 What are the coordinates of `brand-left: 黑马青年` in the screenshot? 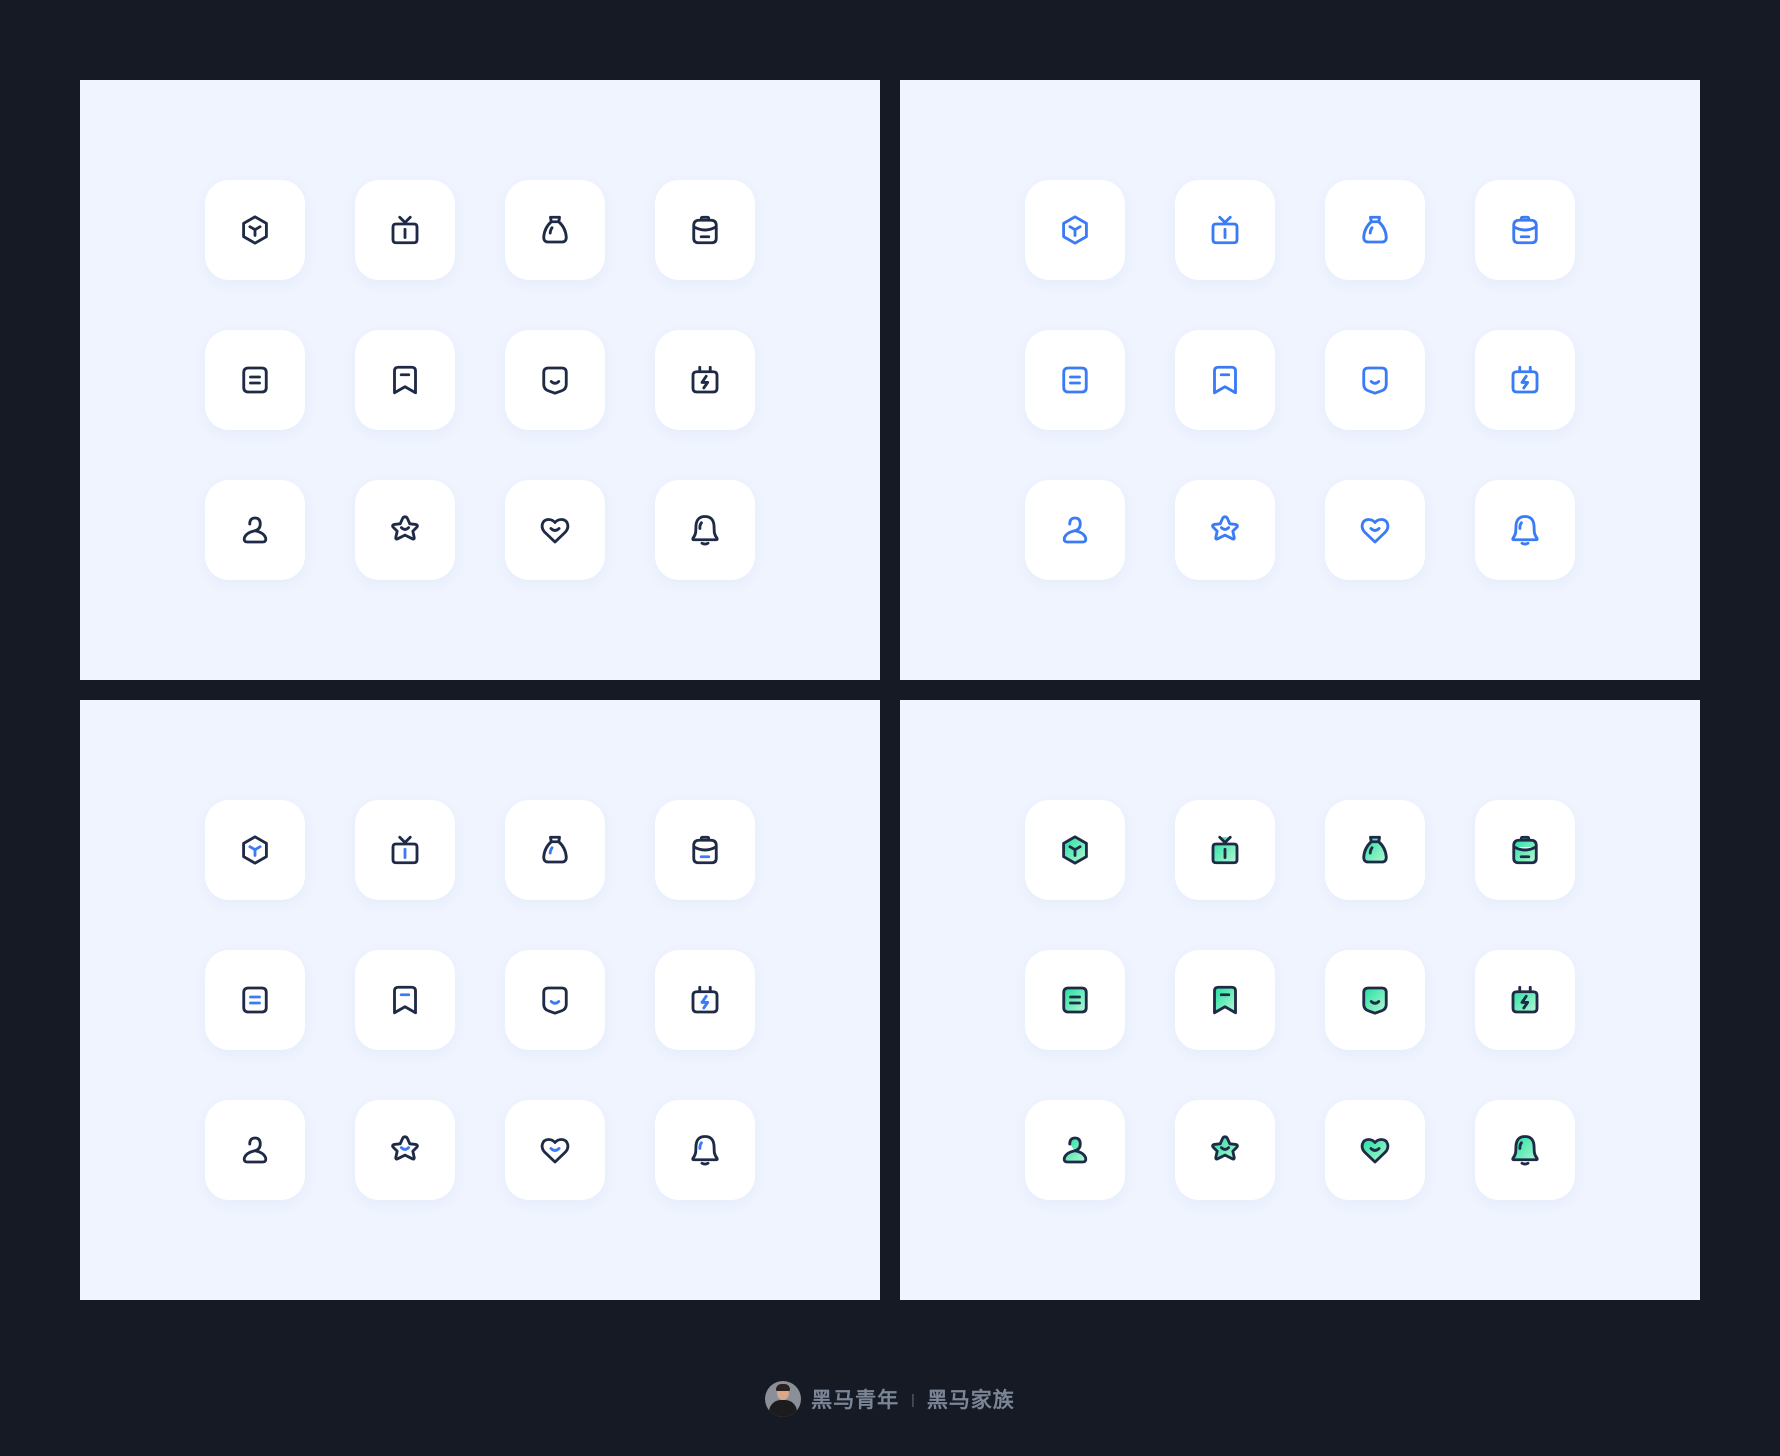 It's located at (855, 1400).